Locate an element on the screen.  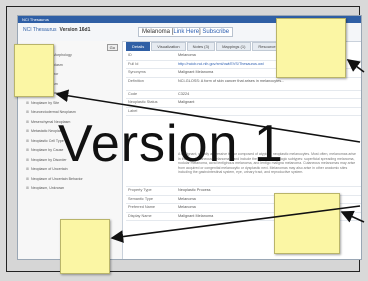
arrow-to-top-right-note is located at coordinates (355, 66).